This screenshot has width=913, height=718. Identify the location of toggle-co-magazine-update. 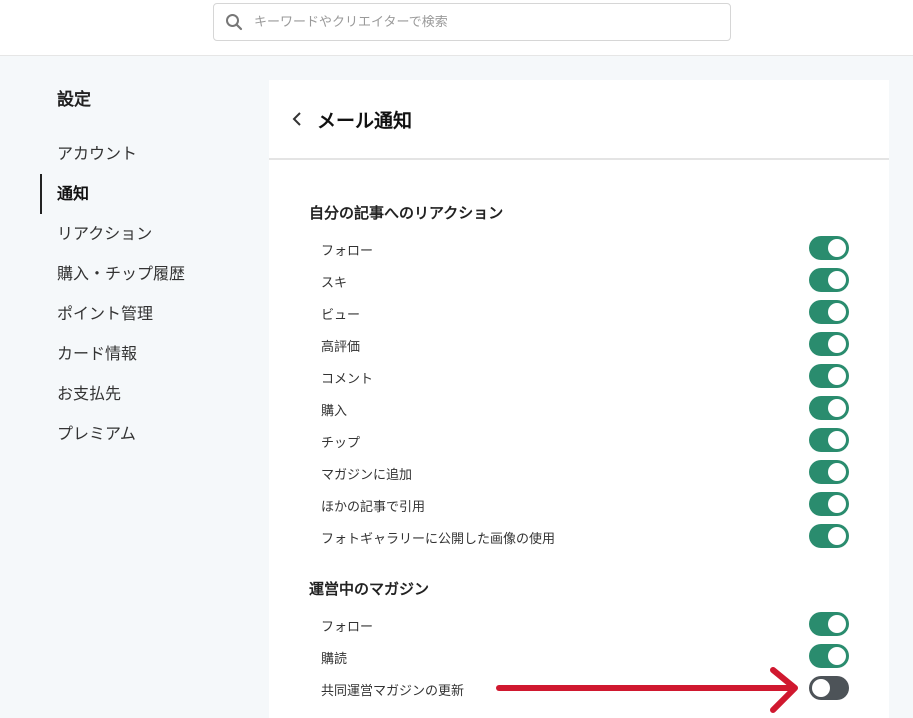
(829, 688).